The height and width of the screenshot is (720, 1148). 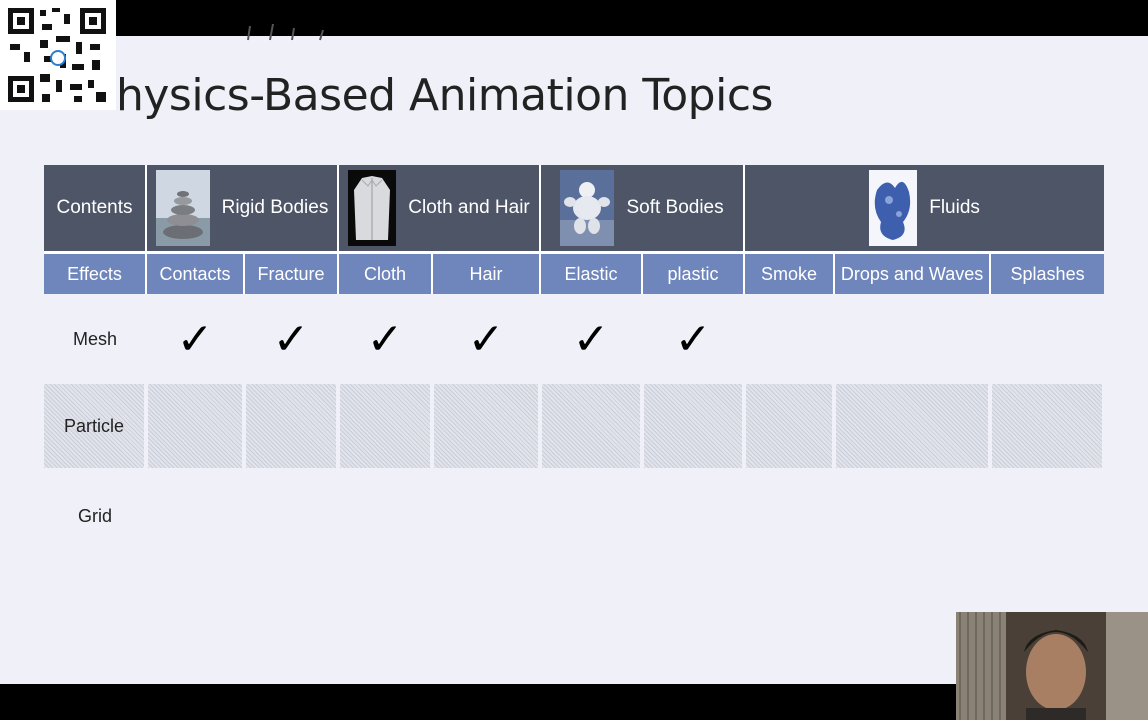 What do you see at coordinates (285, 32) in the screenshot?
I see `title-fragment-decoration` at bounding box center [285, 32].